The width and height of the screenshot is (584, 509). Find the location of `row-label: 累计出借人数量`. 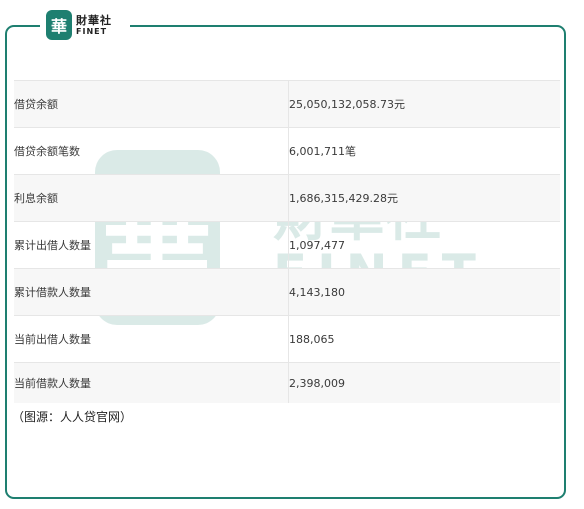

row-label: 累计出借人数量 is located at coordinates (151, 245).